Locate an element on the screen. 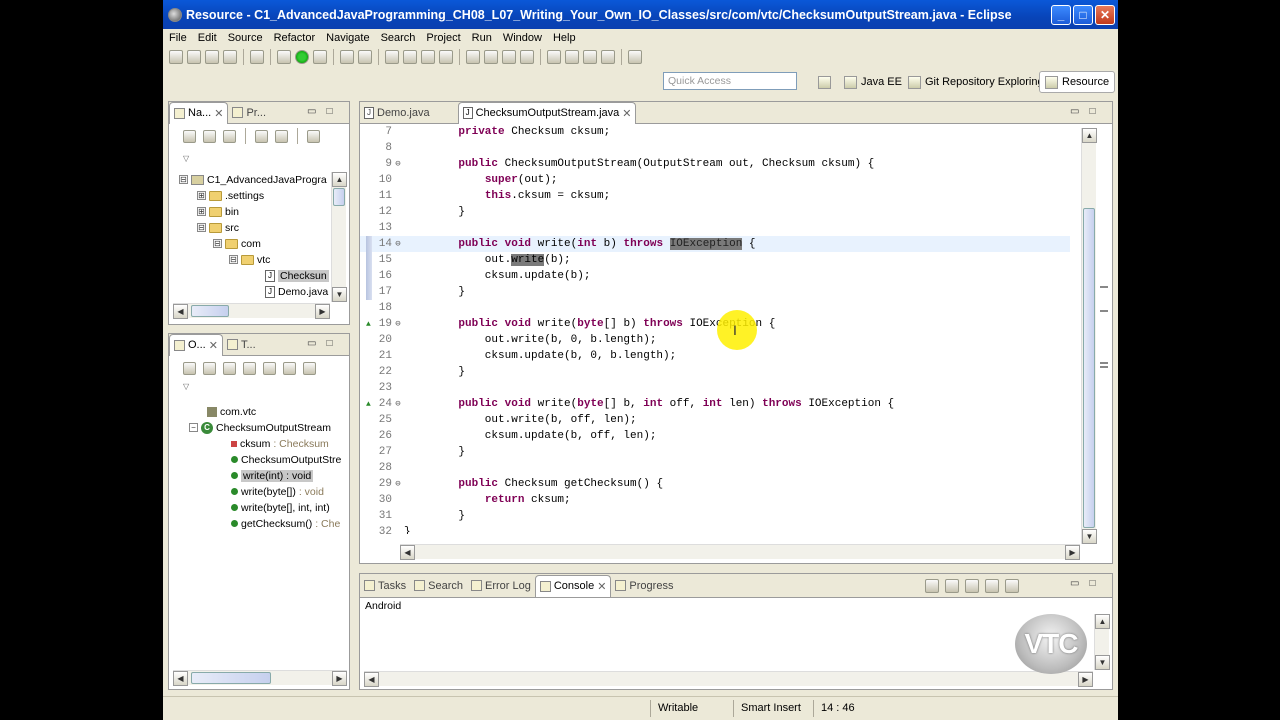 This screenshot has height=720, width=1280. sort-icon is located at coordinates (229, 368).